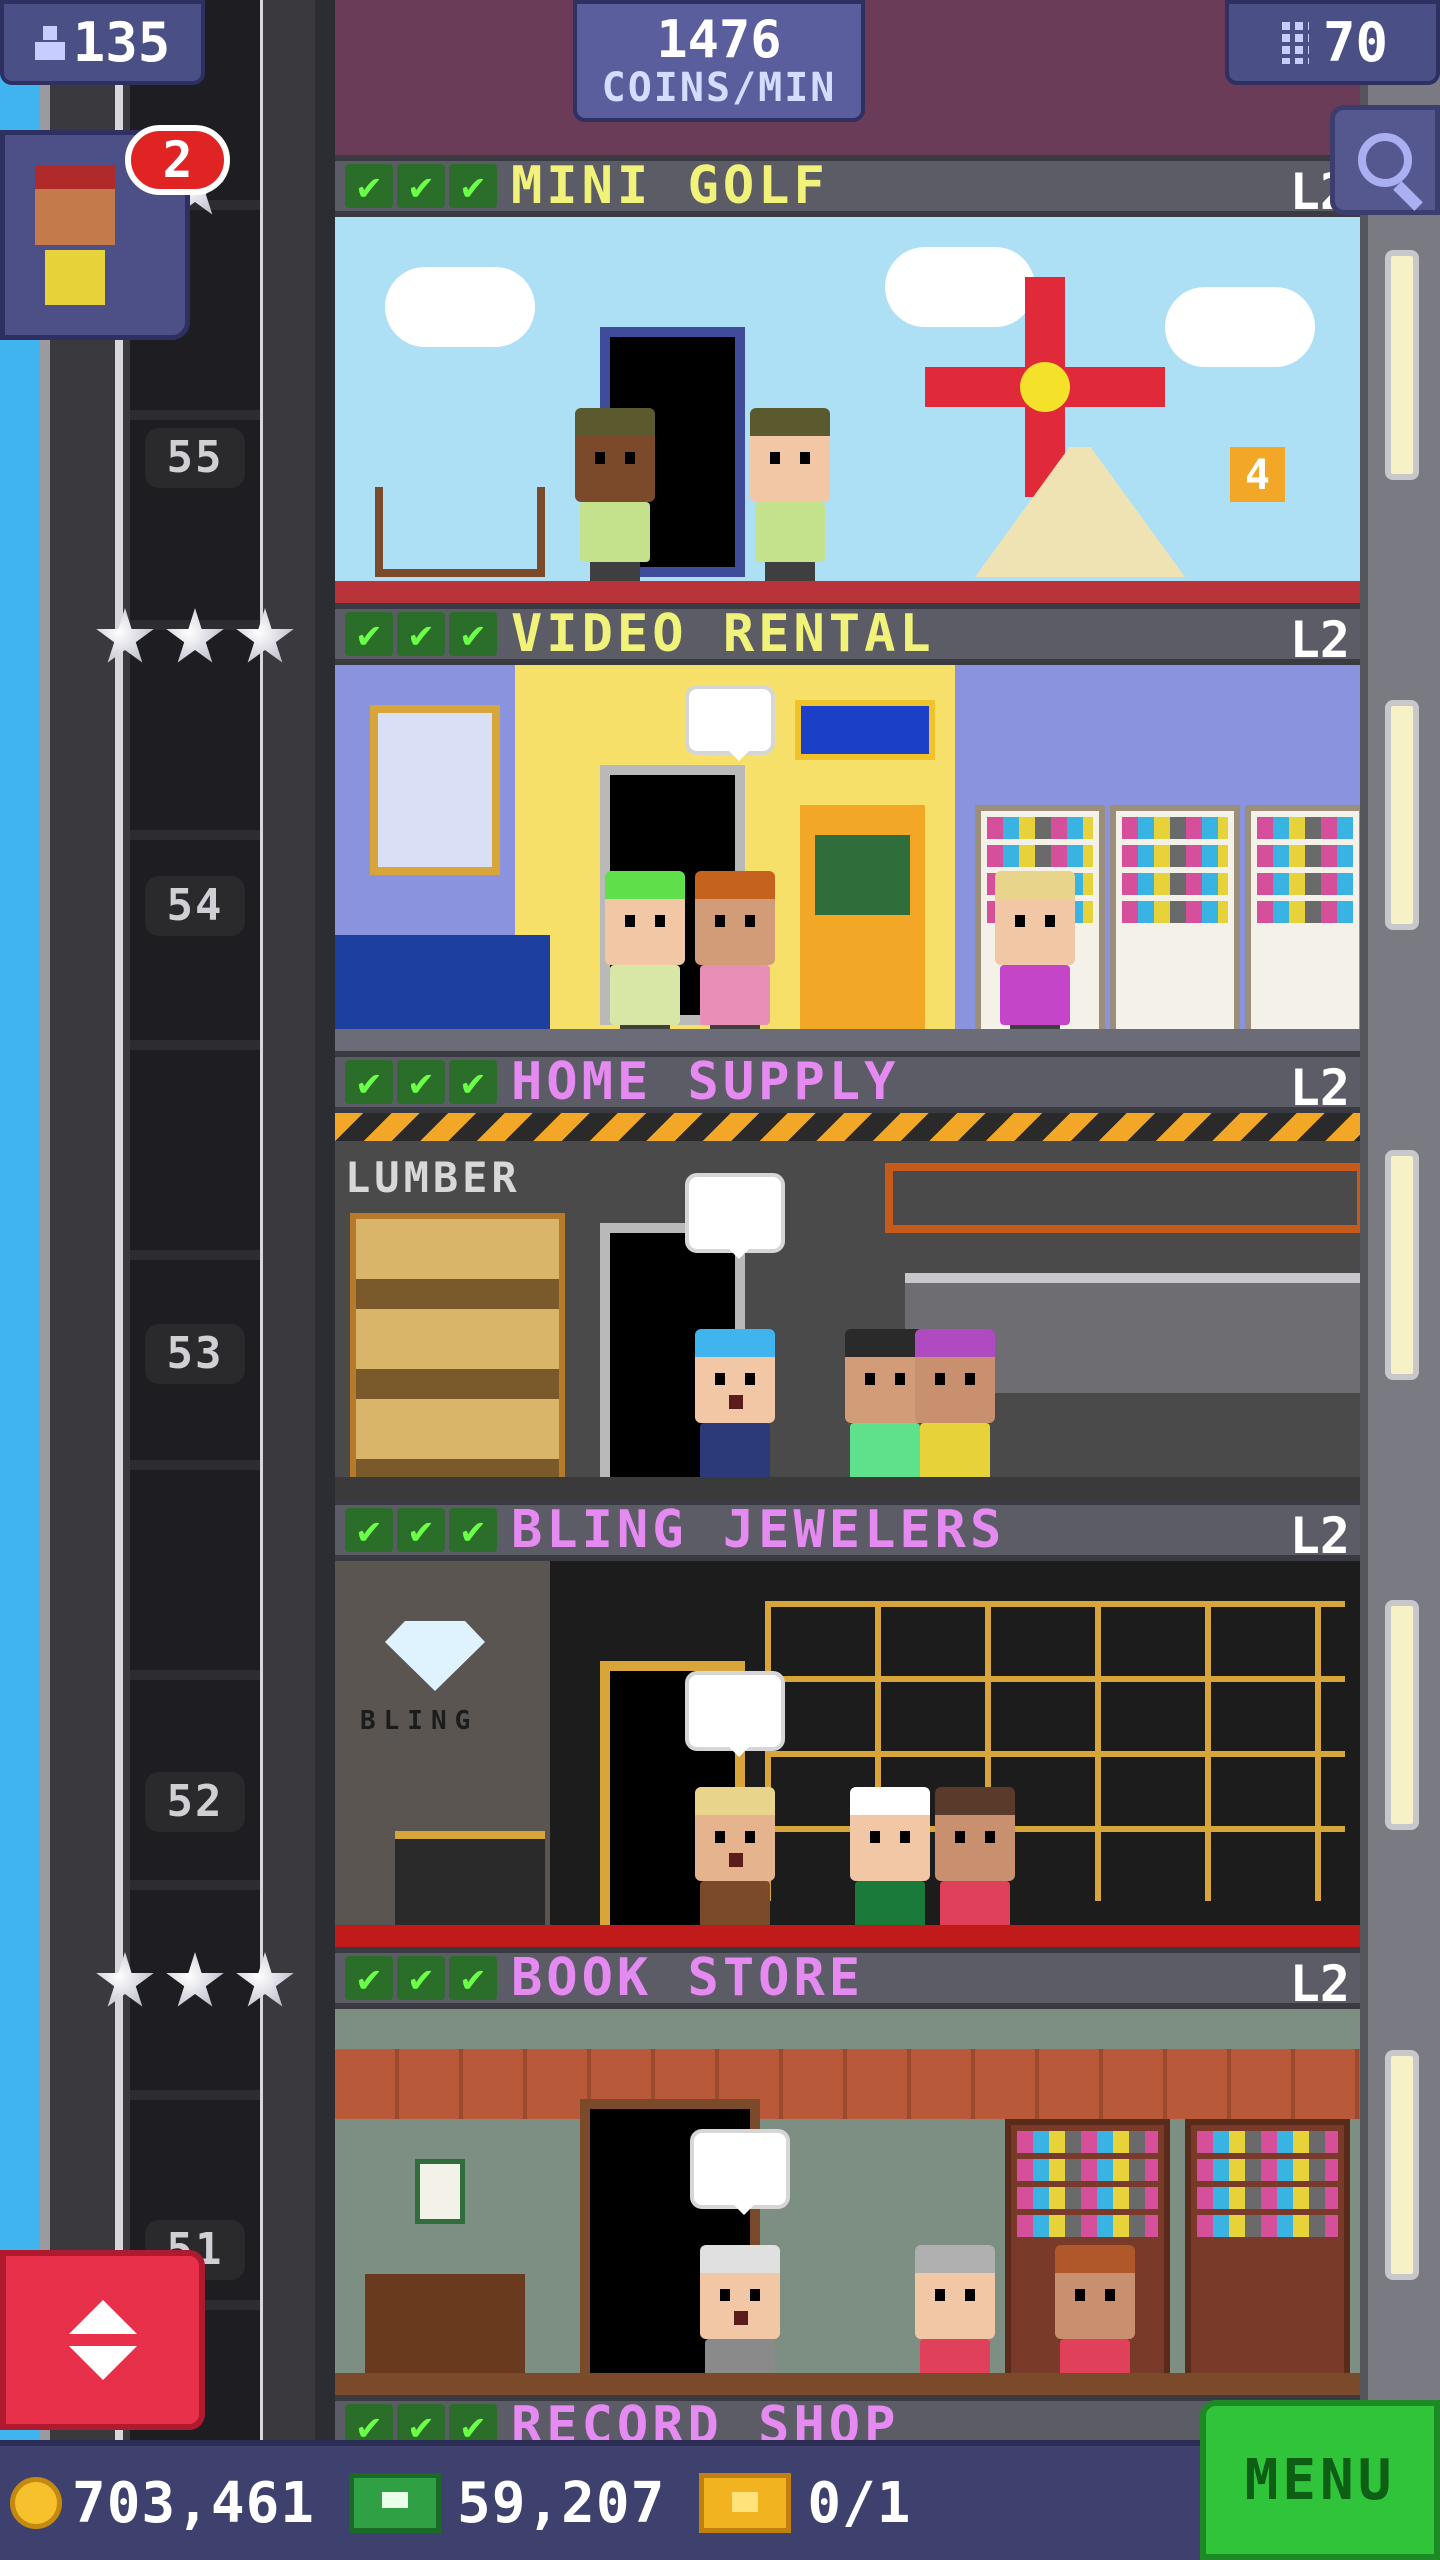  Describe the element at coordinates (435, 1656) in the screenshot. I see `diamond-icon` at that location.